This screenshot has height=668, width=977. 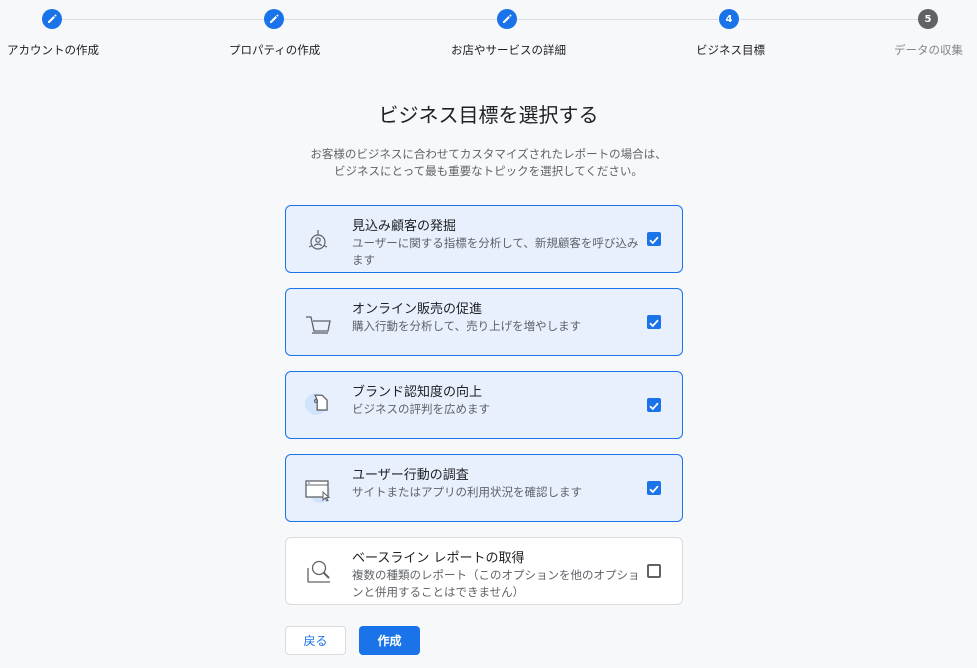 I want to click on goal-option-raise-brand-awareness: ブランド認知度の向上 ビジネスの評判を広めます, so click(x=484, y=405).